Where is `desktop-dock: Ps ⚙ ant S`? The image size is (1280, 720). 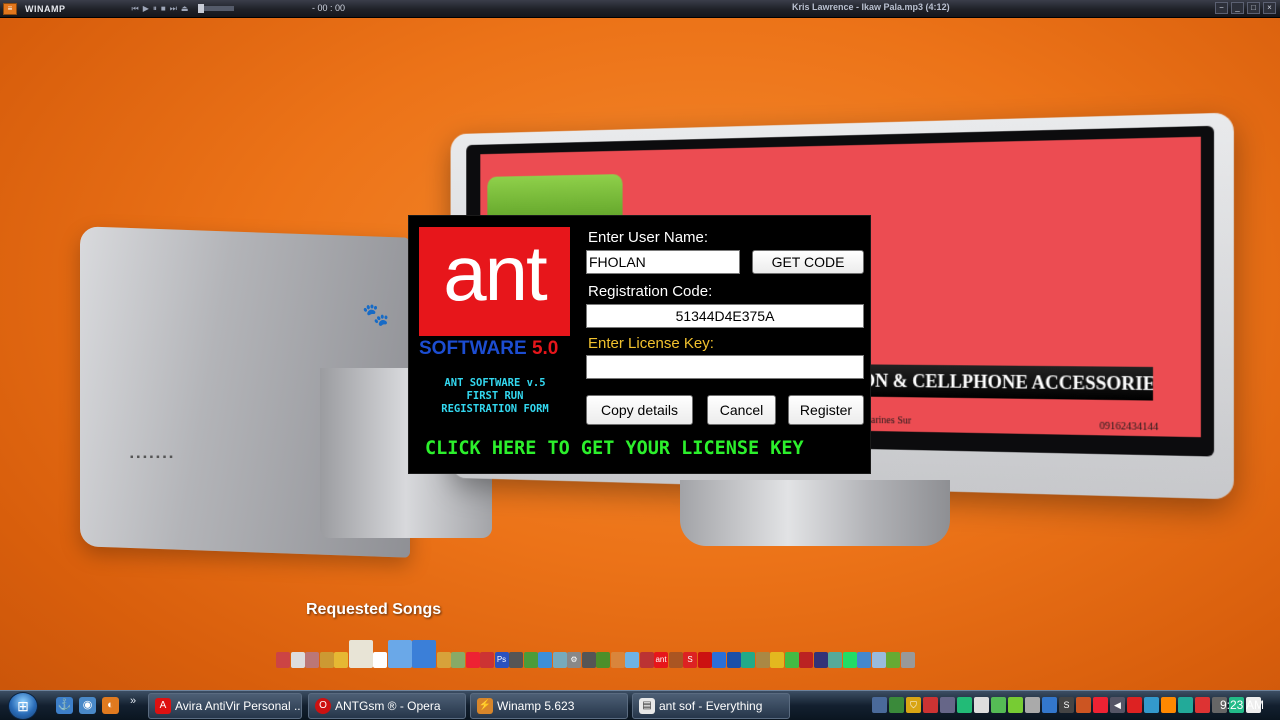 desktop-dock: Ps ⚙ ant S is located at coordinates (633, 652).